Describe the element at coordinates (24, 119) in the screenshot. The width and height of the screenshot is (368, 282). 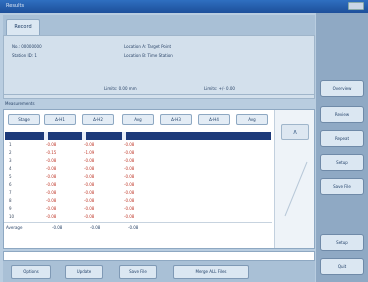
I see `column-header: Stage` at that location.